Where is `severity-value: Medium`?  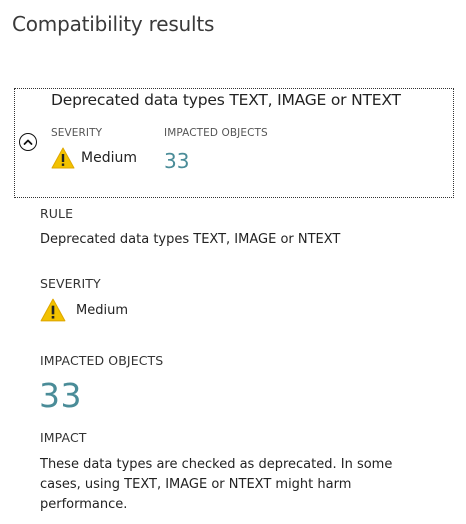 severity-value: Medium is located at coordinates (102, 310).